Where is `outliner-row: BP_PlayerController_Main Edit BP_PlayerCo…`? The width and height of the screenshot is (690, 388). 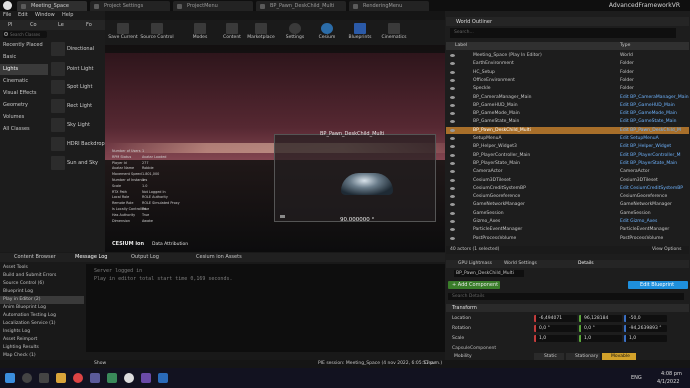 outliner-row: BP_PlayerController_Main Edit BP_PlayerCo… is located at coordinates (567, 156).